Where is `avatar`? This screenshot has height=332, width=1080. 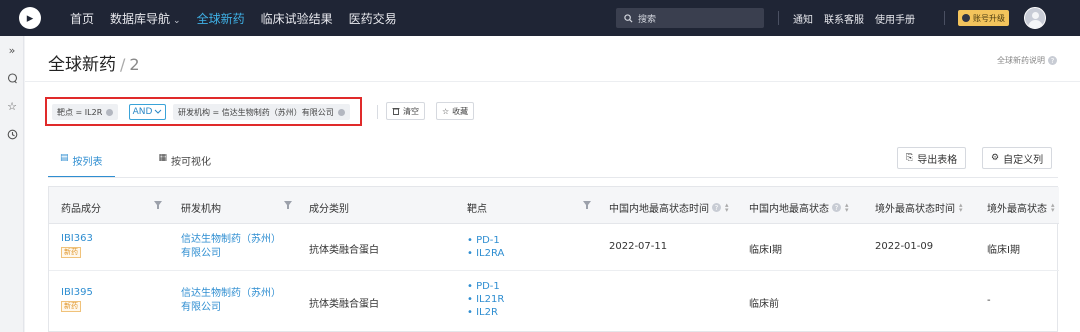 avatar is located at coordinates (1035, 18).